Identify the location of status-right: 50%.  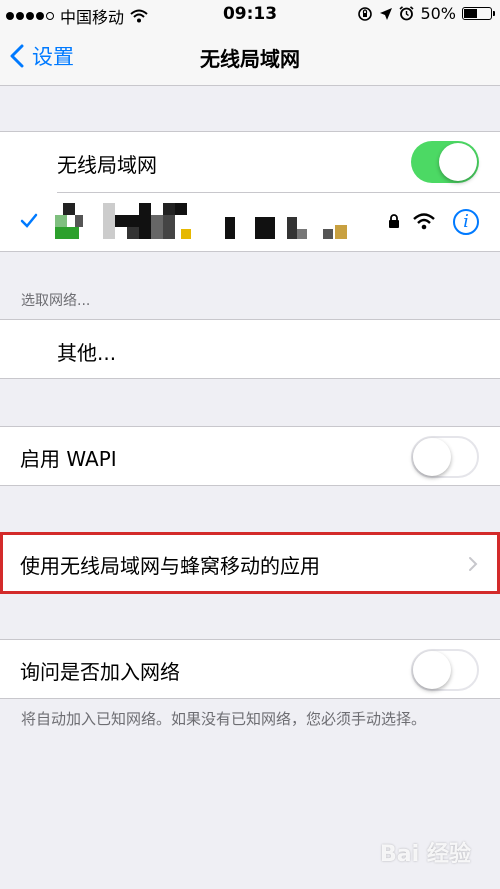
(426, 13).